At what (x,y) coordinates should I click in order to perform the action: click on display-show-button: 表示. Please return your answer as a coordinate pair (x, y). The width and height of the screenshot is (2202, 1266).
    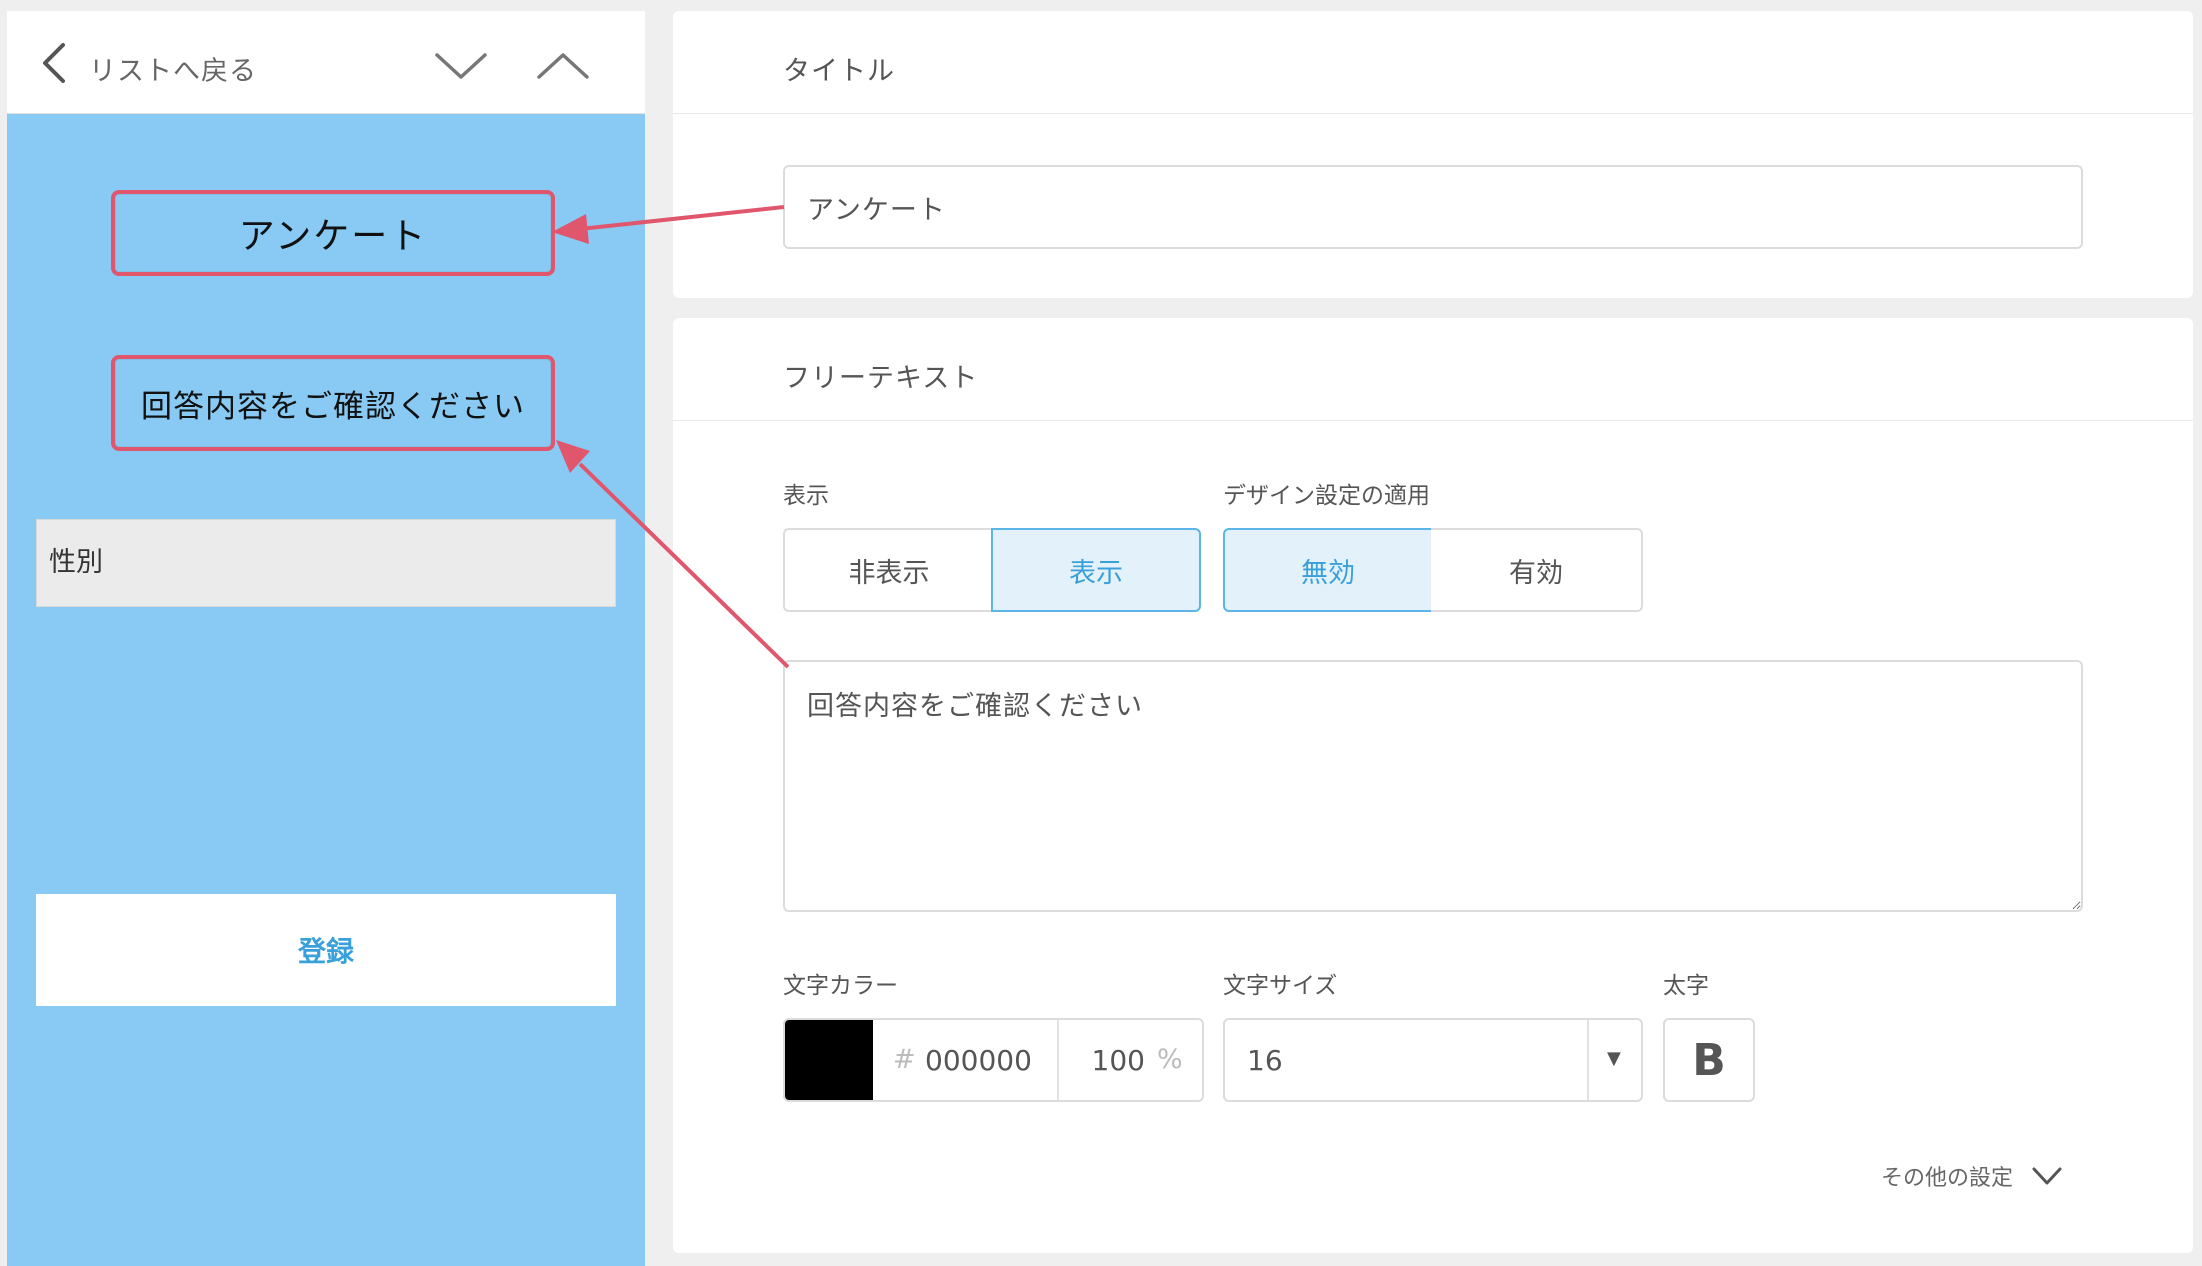
    Looking at the image, I should click on (1096, 570).